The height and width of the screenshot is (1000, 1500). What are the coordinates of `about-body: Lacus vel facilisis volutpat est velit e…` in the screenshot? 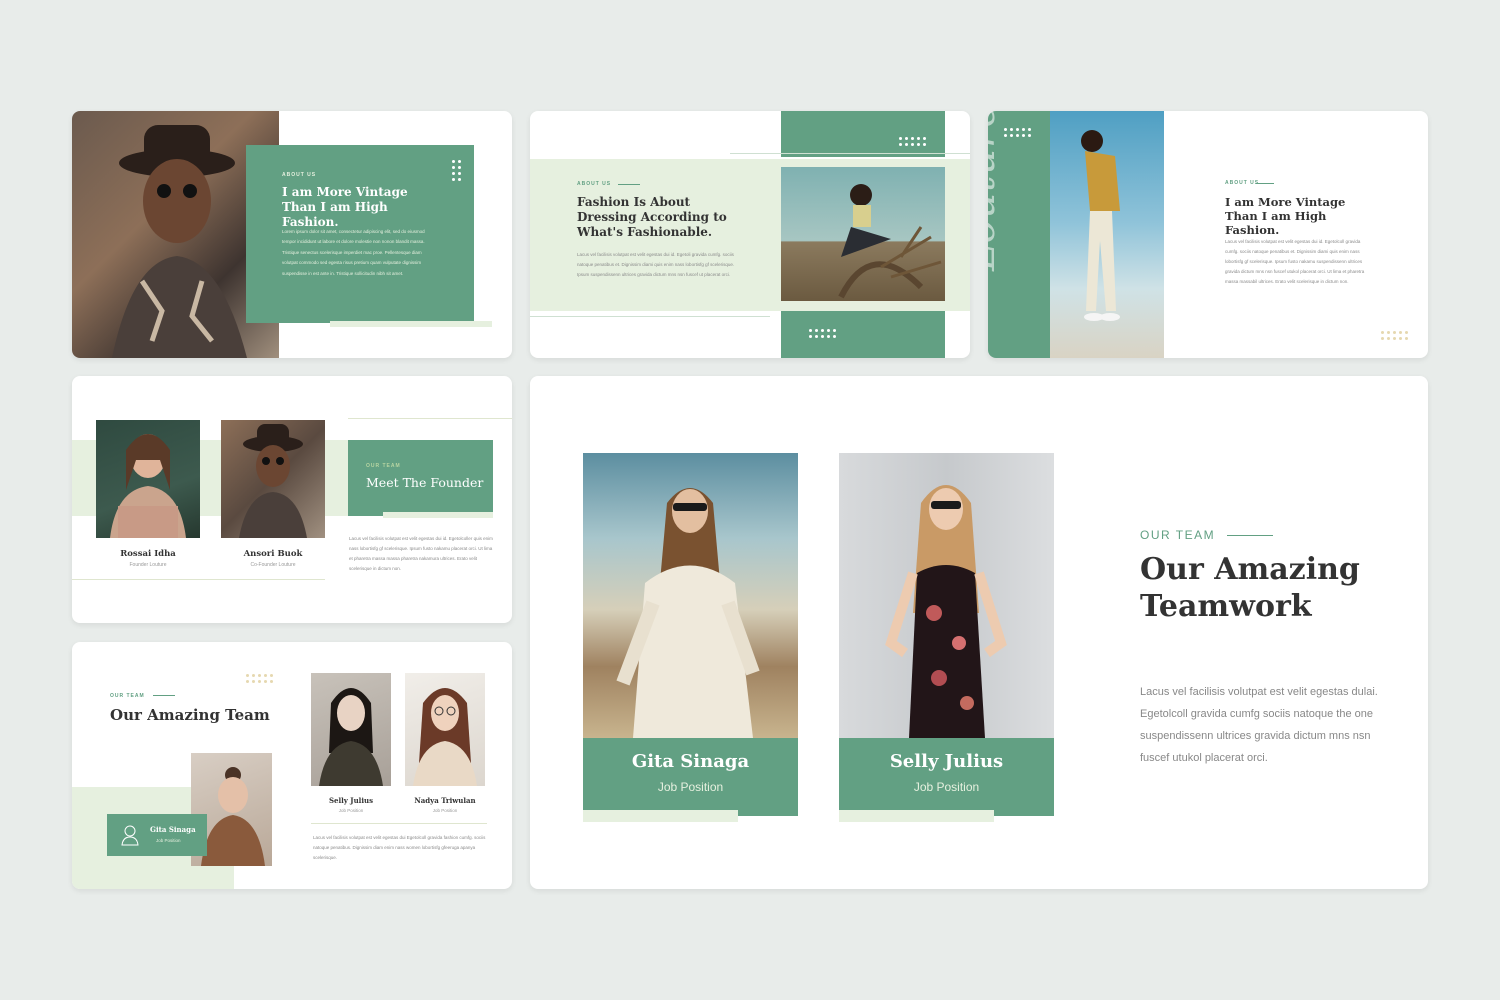 It's located at (1295, 261).